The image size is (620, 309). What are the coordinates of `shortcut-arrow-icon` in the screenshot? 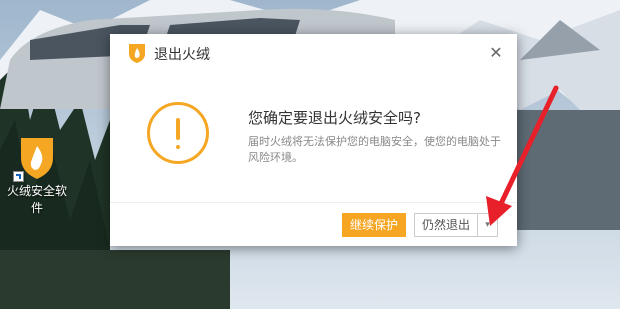 It's located at (18, 176).